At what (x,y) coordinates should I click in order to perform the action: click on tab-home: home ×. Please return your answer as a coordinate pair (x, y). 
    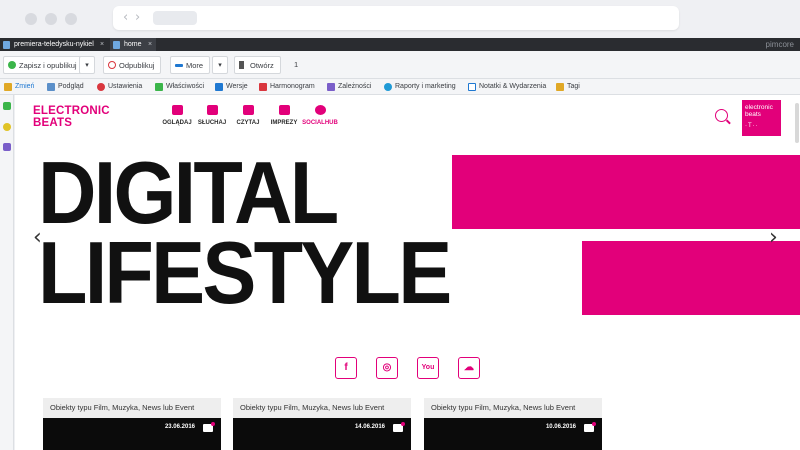
    Looking at the image, I should click on (133, 44).